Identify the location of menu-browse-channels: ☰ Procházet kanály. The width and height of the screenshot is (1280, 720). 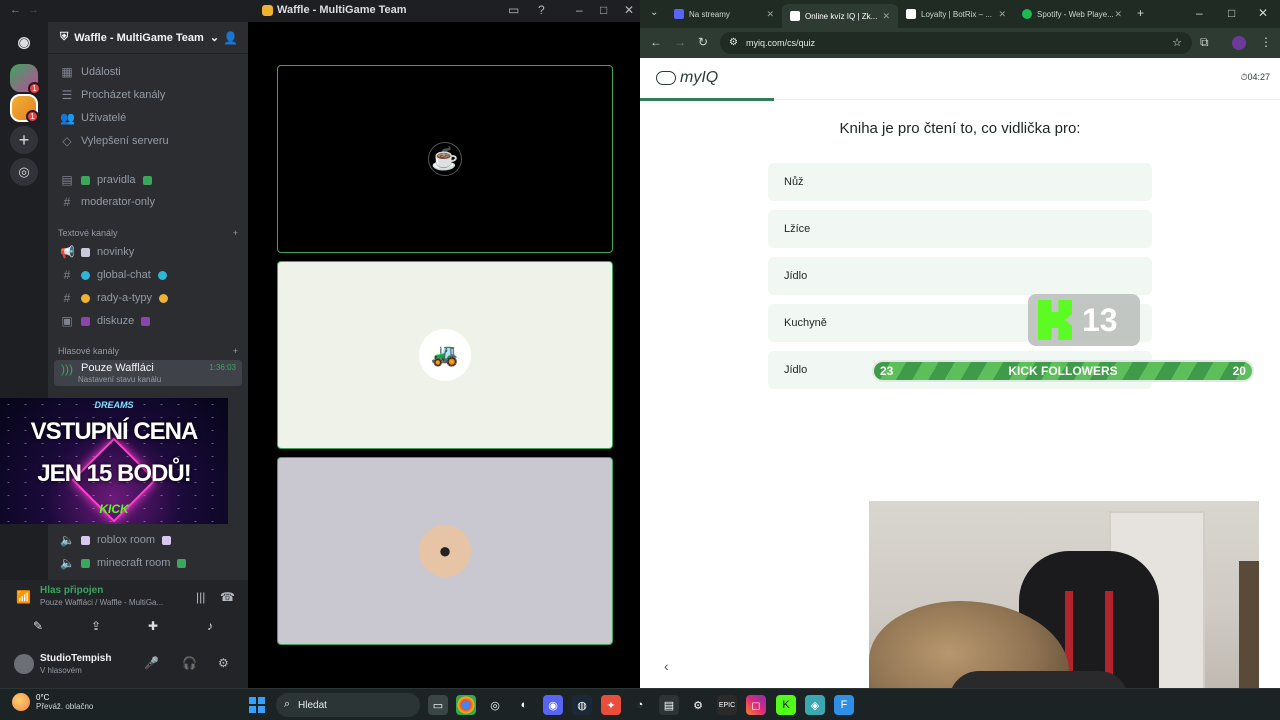
(148, 95).